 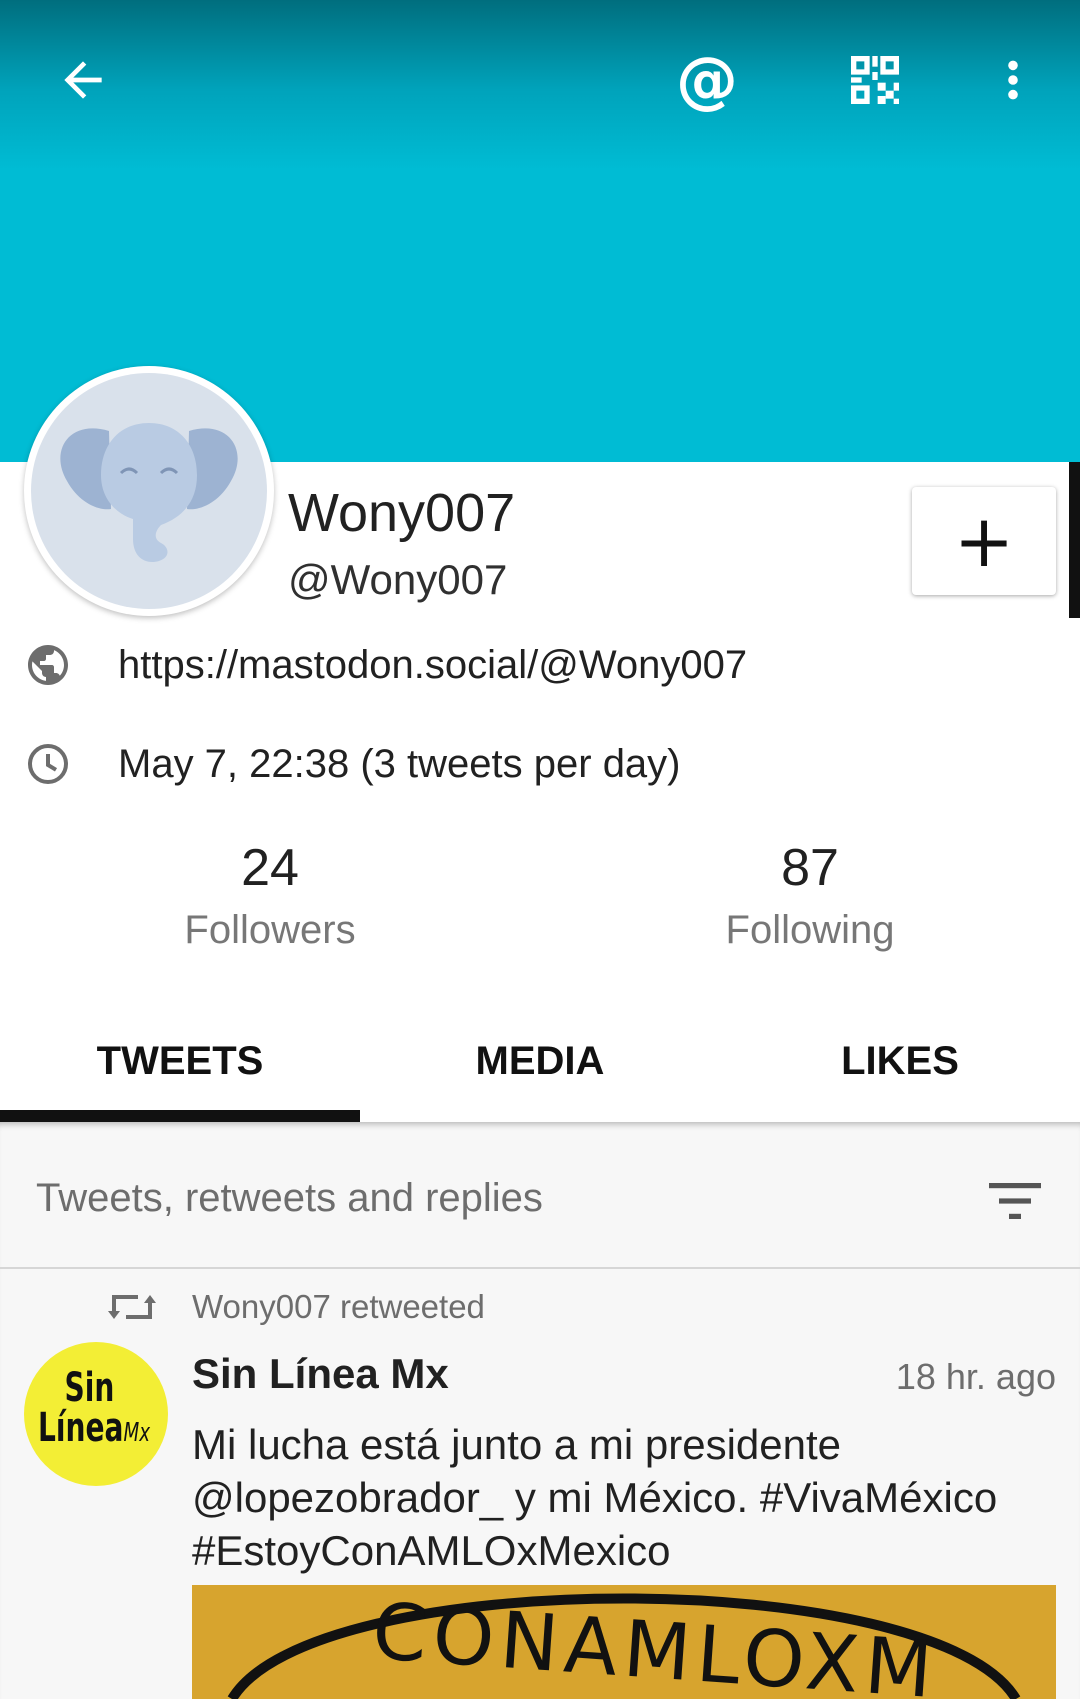 What do you see at coordinates (338, 1306) in the screenshot?
I see `retweet-label: Wony007 retweeted` at bounding box center [338, 1306].